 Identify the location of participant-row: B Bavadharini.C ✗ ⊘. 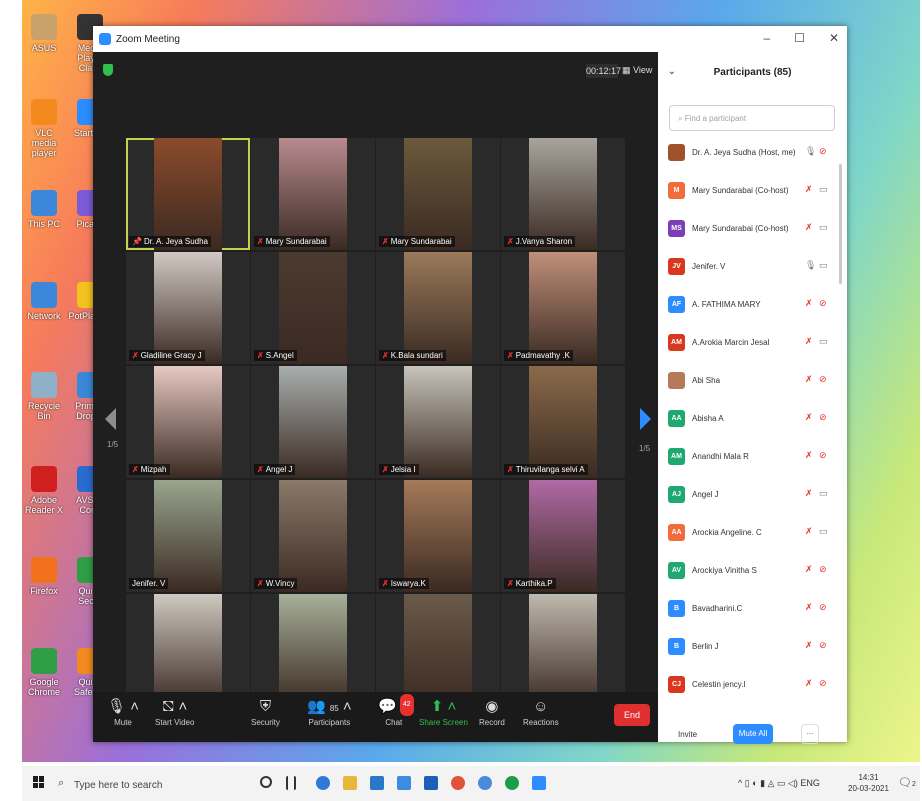
(748, 613).